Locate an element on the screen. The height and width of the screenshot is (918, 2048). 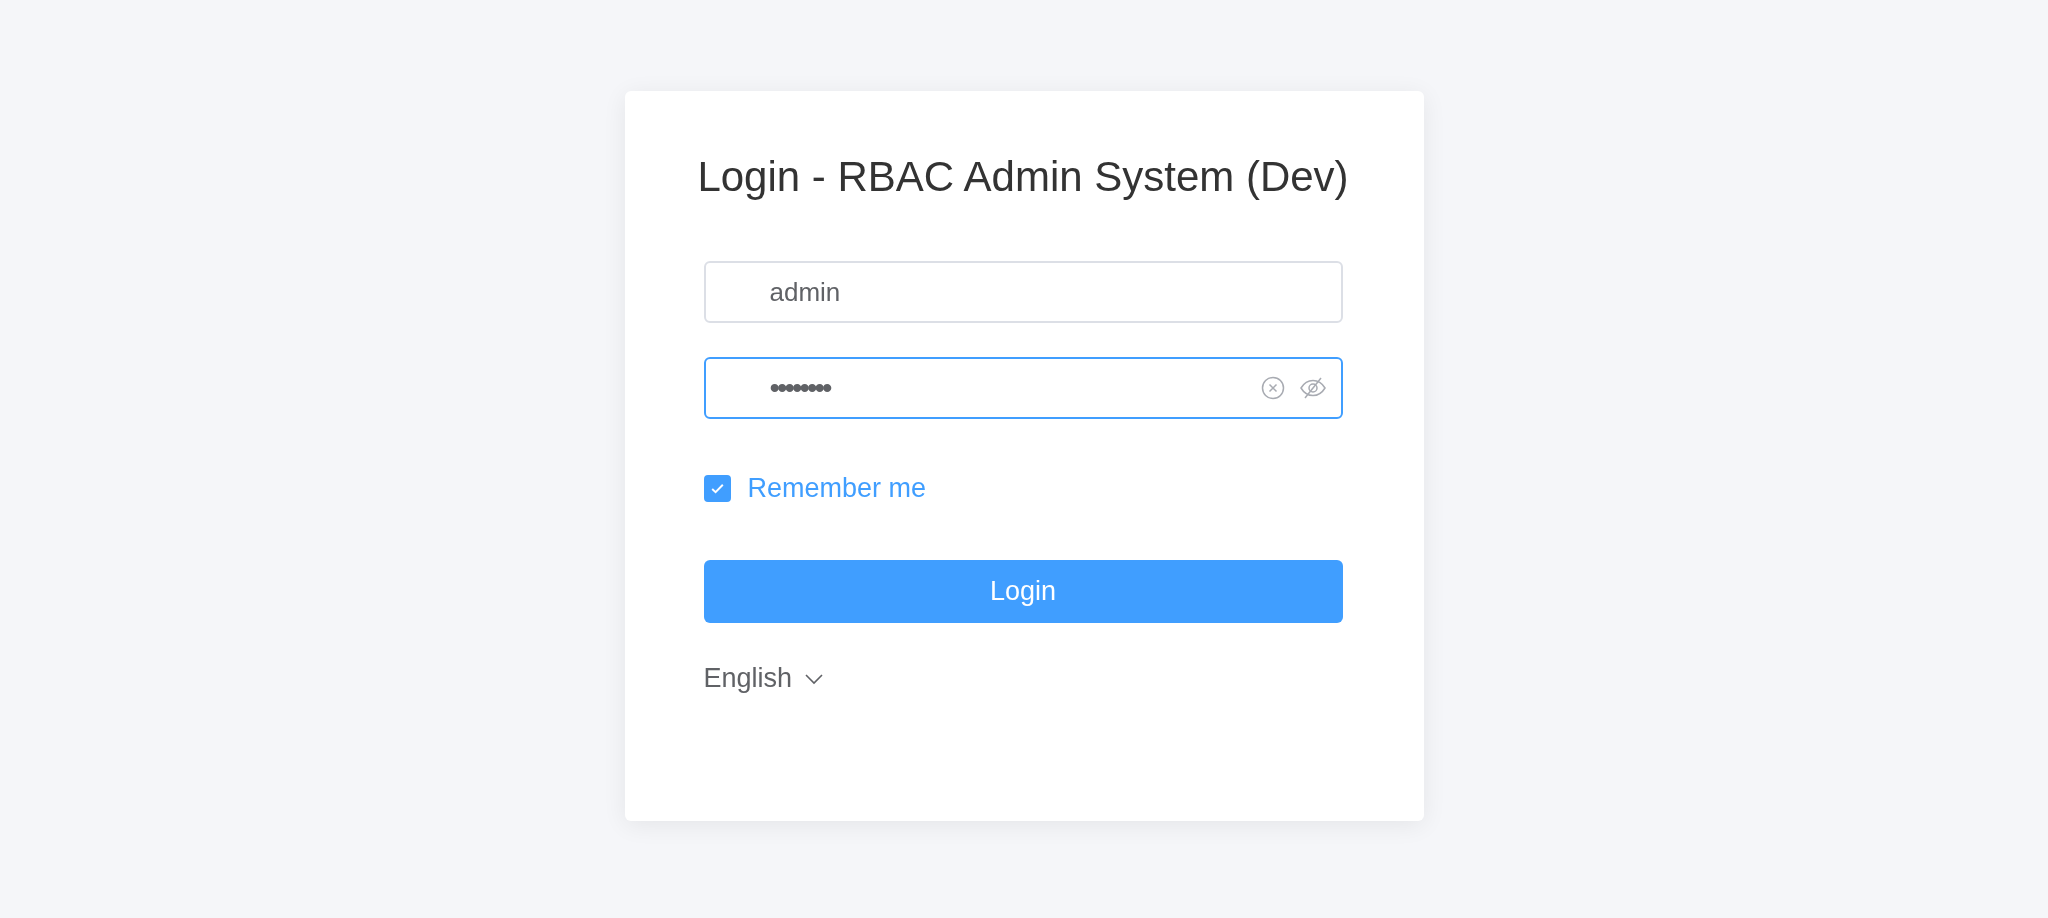
language-dropdown: English is located at coordinates (764, 678).